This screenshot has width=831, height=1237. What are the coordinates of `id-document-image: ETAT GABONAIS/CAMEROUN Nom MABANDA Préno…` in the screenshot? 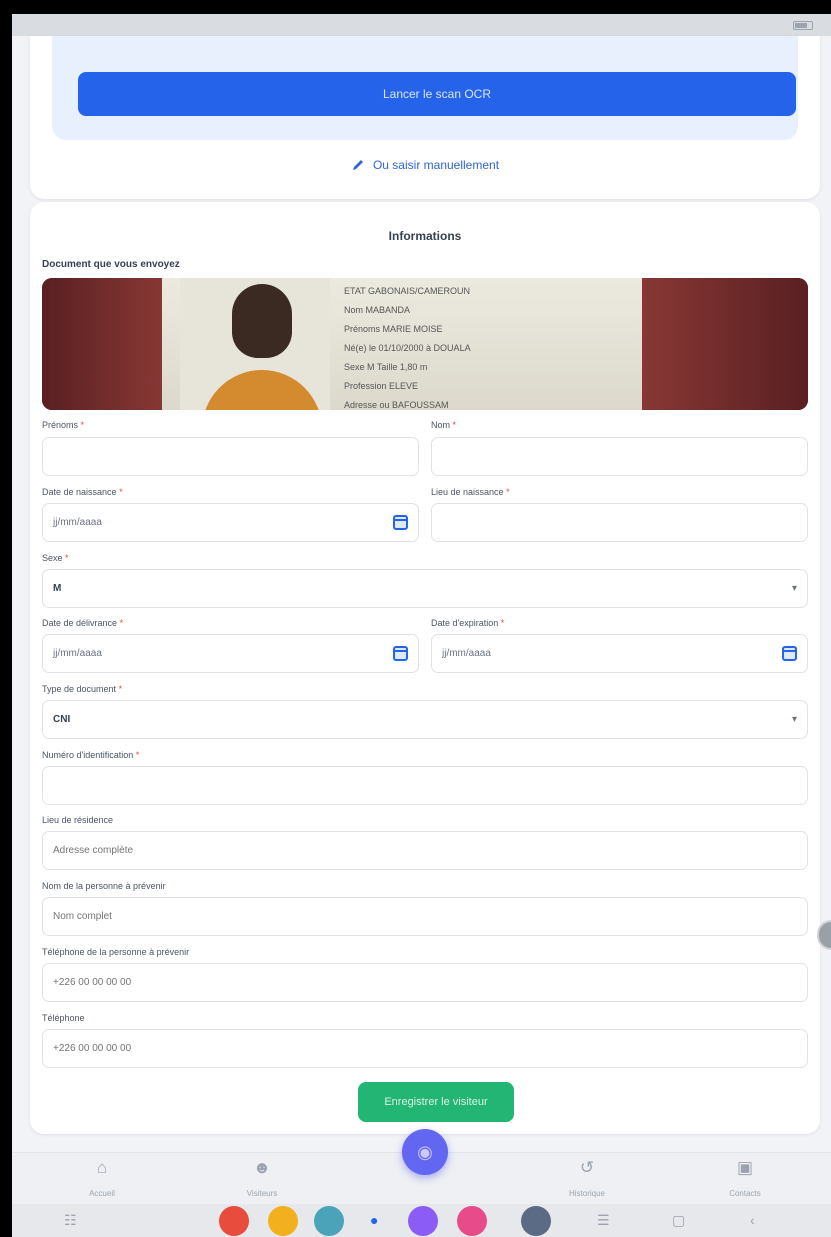 It's located at (425, 344).